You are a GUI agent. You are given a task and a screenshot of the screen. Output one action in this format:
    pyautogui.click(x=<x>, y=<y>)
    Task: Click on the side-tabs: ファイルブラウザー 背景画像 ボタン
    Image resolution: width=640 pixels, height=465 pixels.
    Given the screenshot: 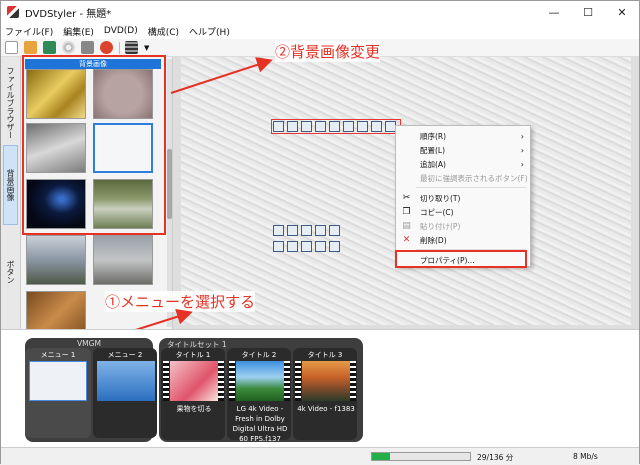 What is the action you would take?
    pyautogui.click(x=11, y=193)
    